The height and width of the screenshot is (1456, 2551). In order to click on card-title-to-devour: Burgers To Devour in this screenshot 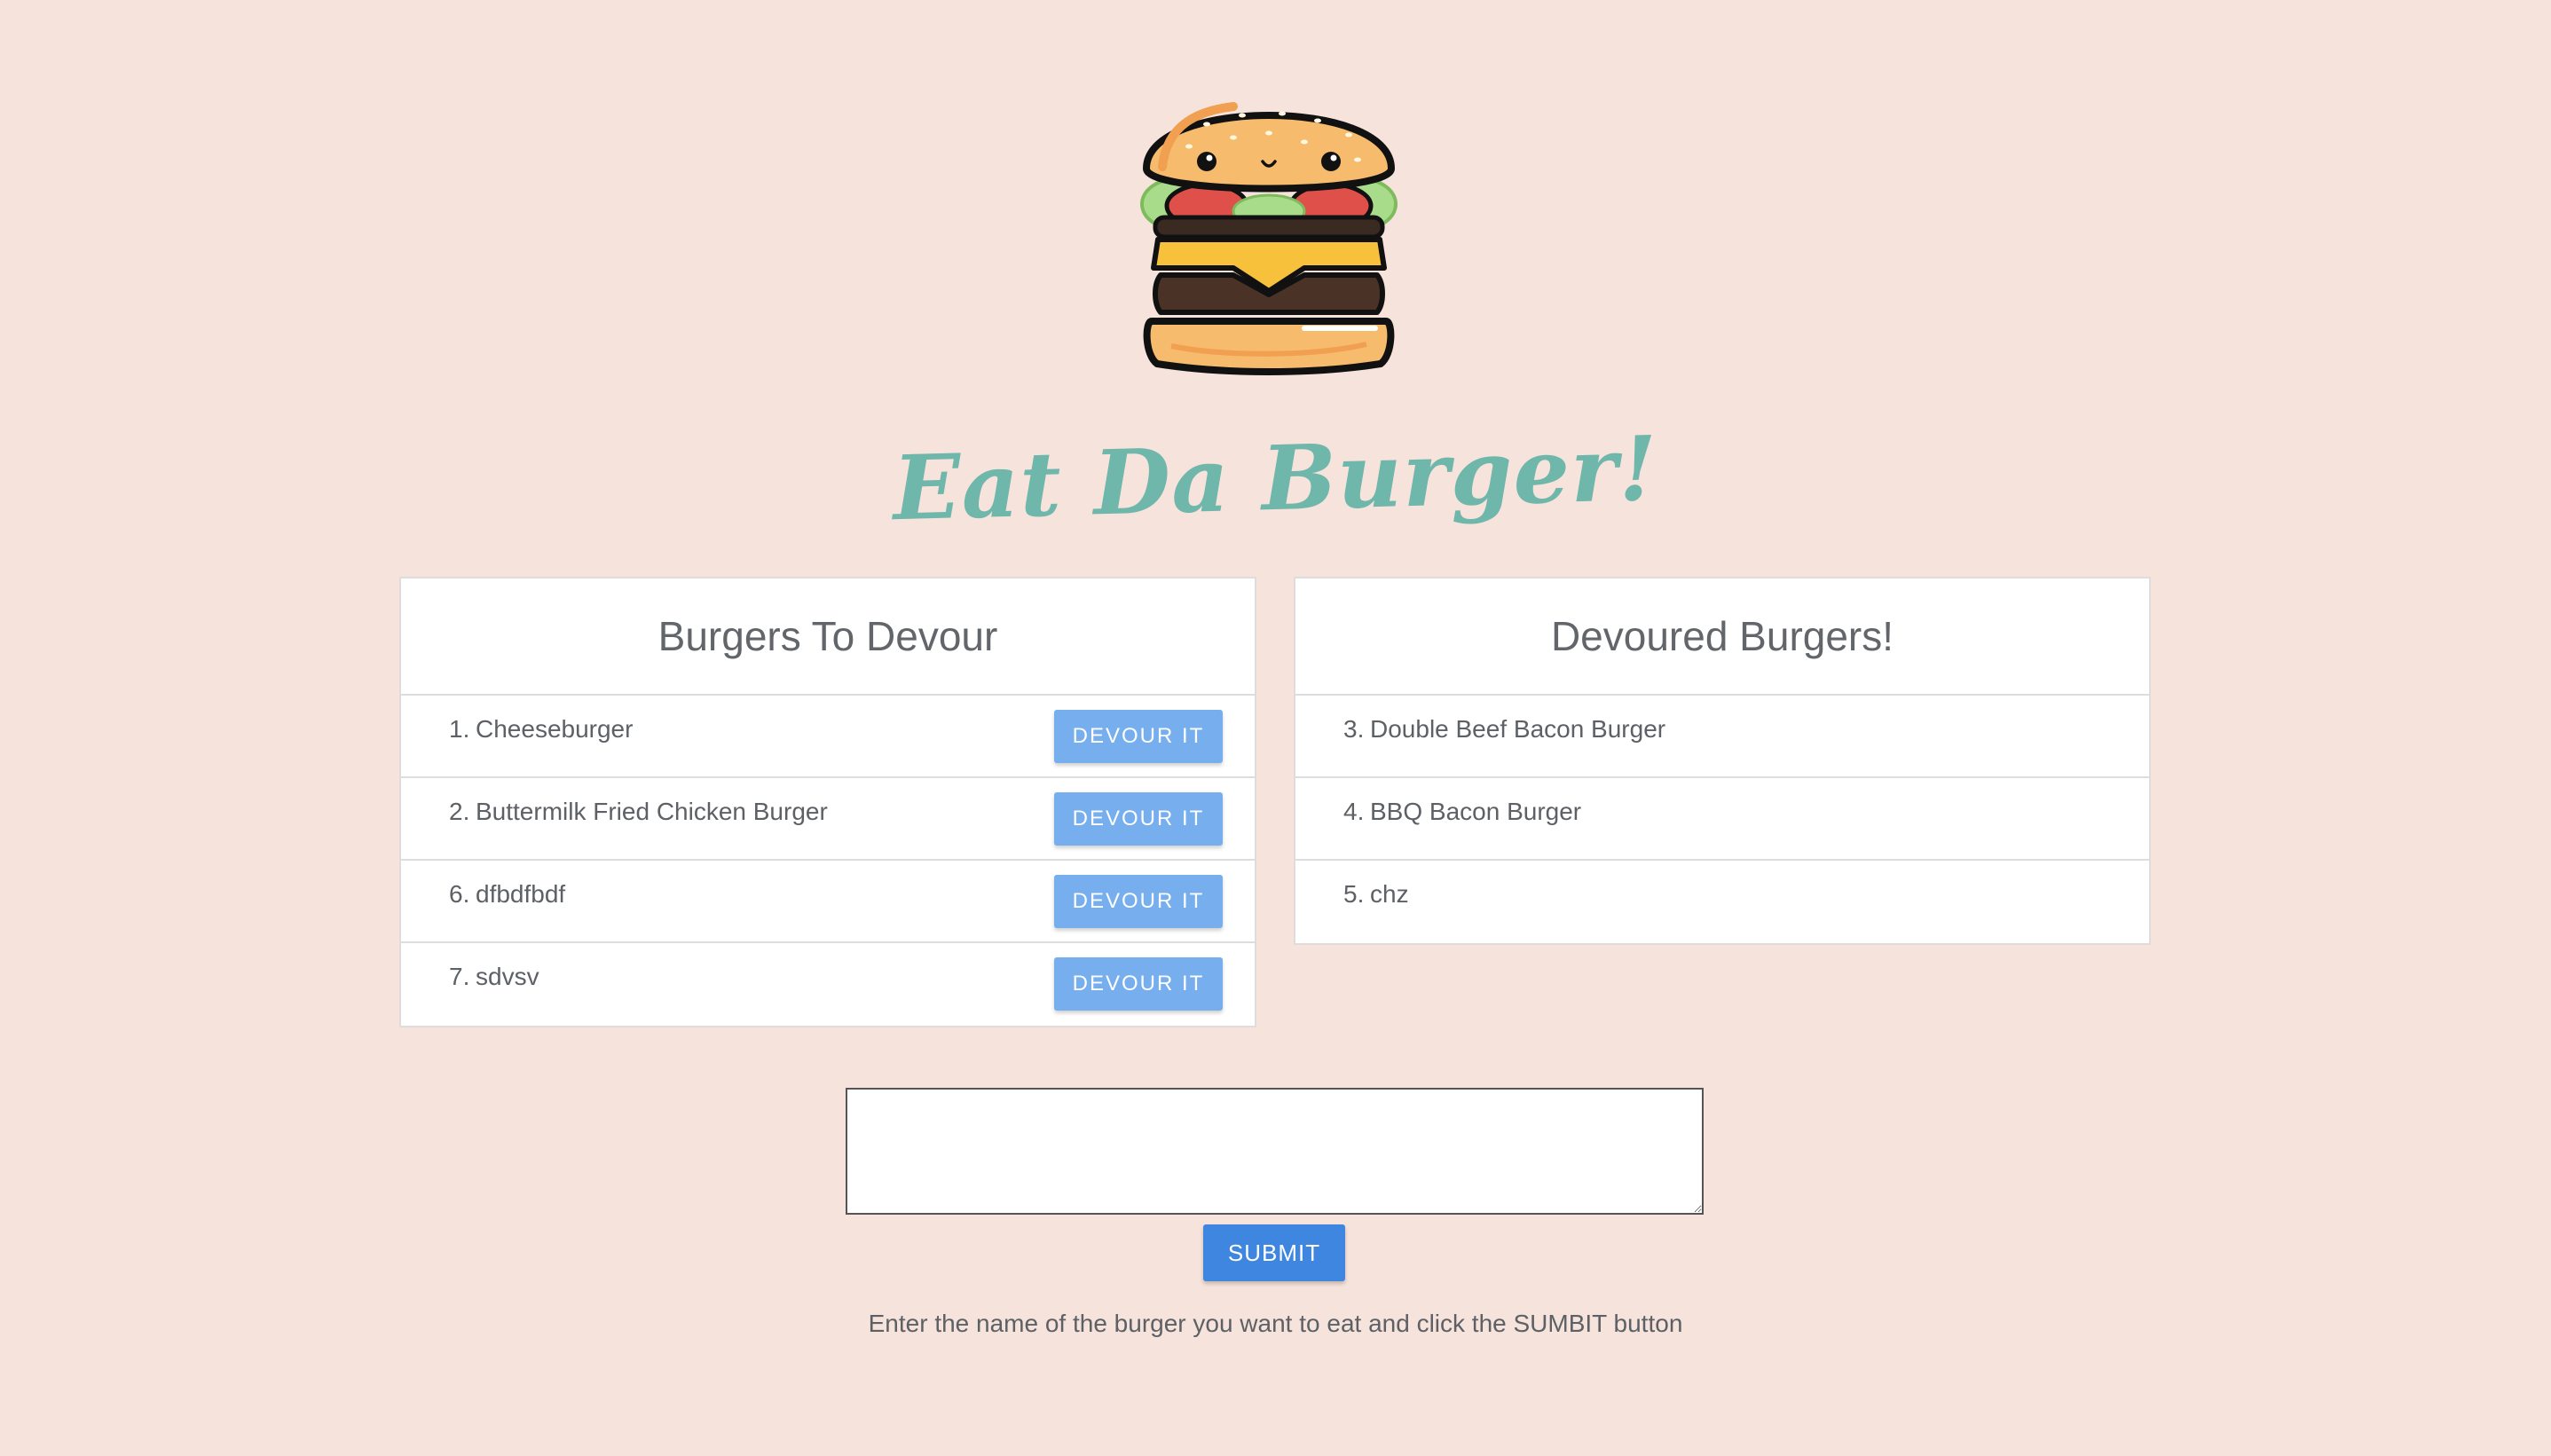, I will do `click(828, 637)`.